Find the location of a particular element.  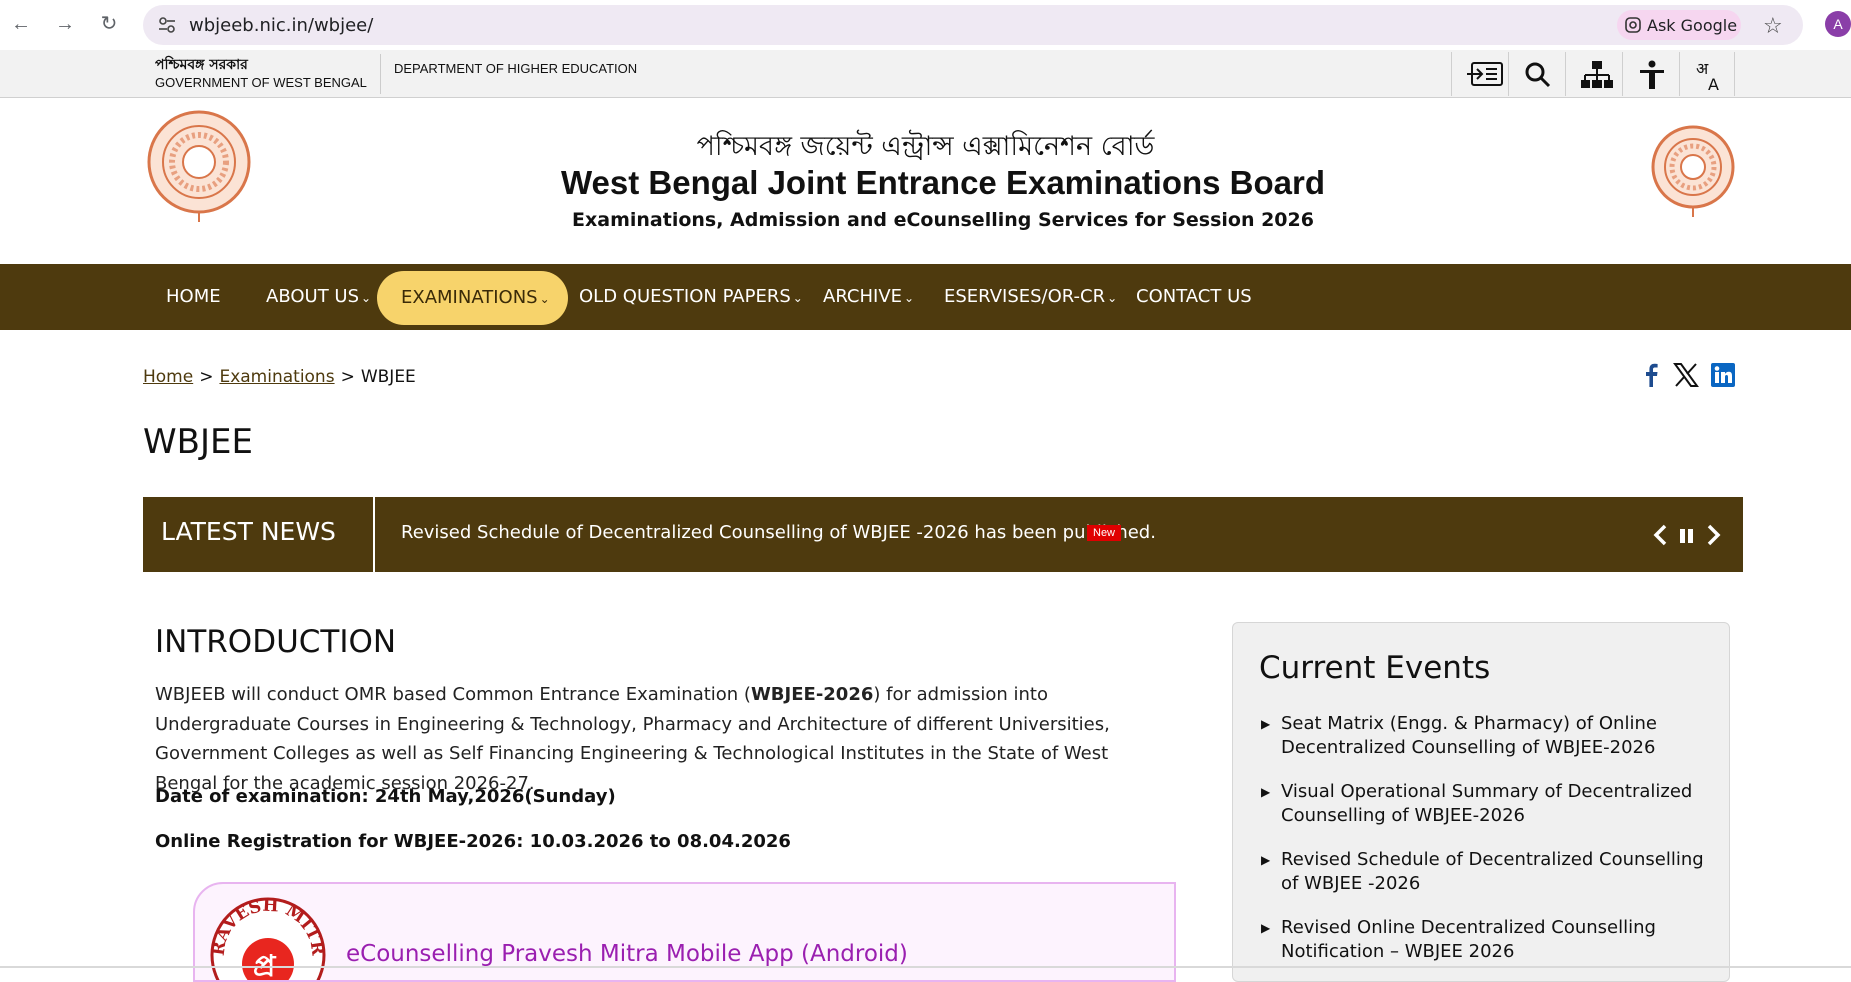

language-icon: अ A is located at coordinates (1707, 76).